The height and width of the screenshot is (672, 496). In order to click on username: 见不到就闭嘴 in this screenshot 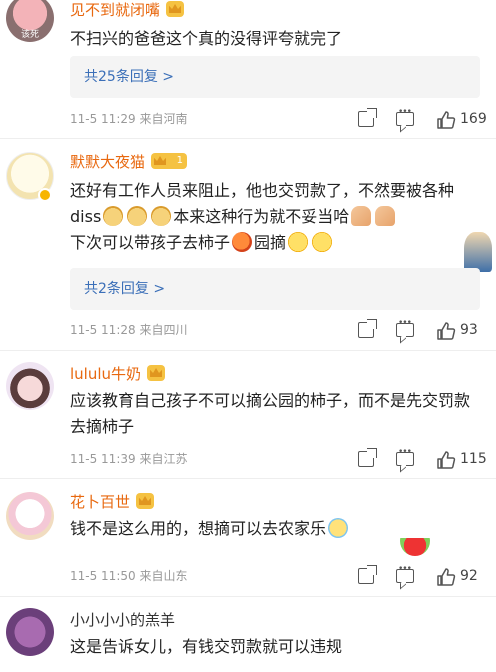, I will do `click(127, 10)`.